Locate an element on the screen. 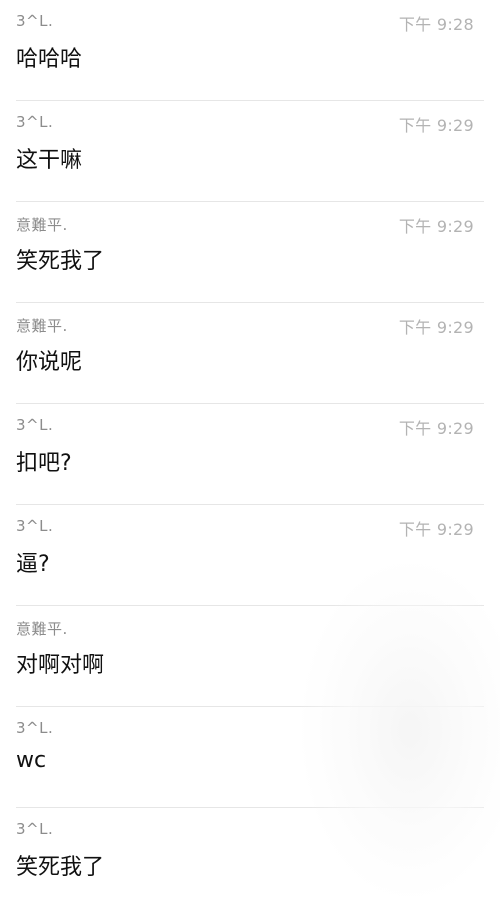 This screenshot has height=909, width=500. message-text: 扣吧? is located at coordinates (44, 463).